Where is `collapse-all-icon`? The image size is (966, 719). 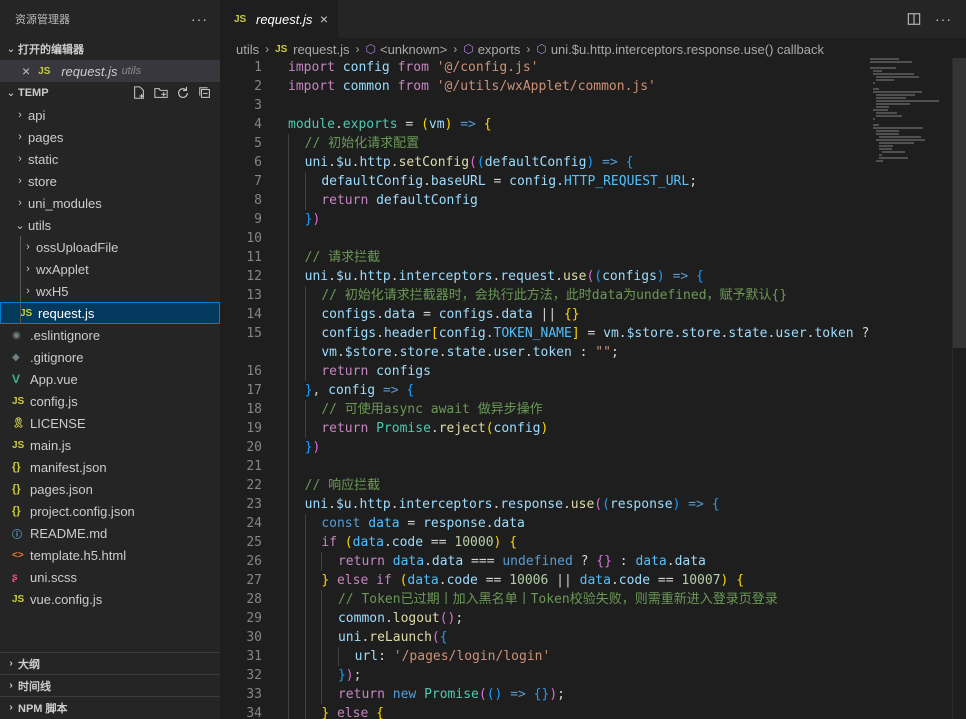
collapse-all-icon is located at coordinates (205, 93).